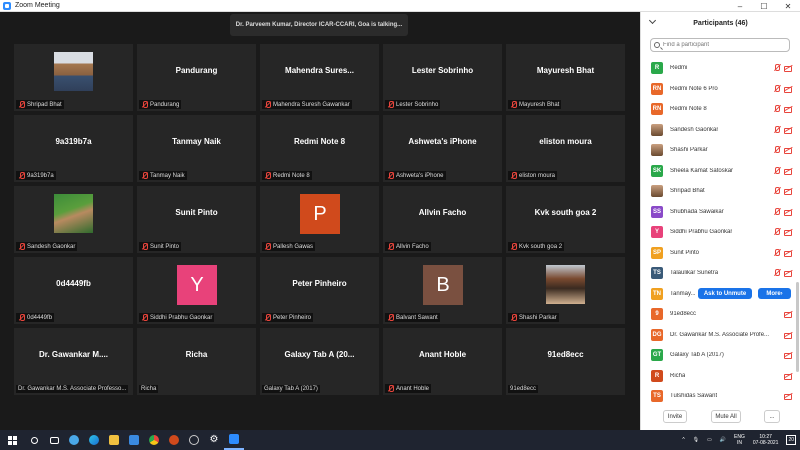 This screenshot has height=450, width=800. What do you see at coordinates (196, 148) in the screenshot?
I see `video-tile: Tanmay Naik Tanmay Naik` at bounding box center [196, 148].